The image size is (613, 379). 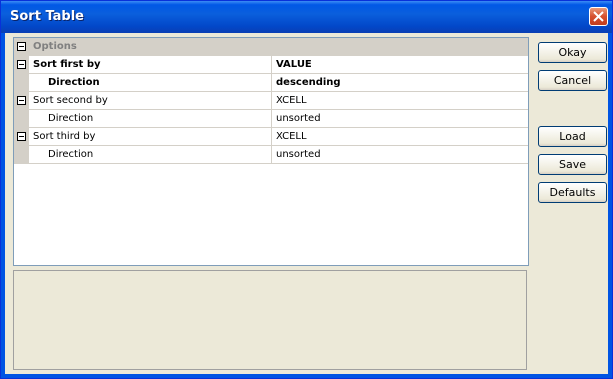 What do you see at coordinates (271, 47) in the screenshot?
I see `category-row-options: Options` at bounding box center [271, 47].